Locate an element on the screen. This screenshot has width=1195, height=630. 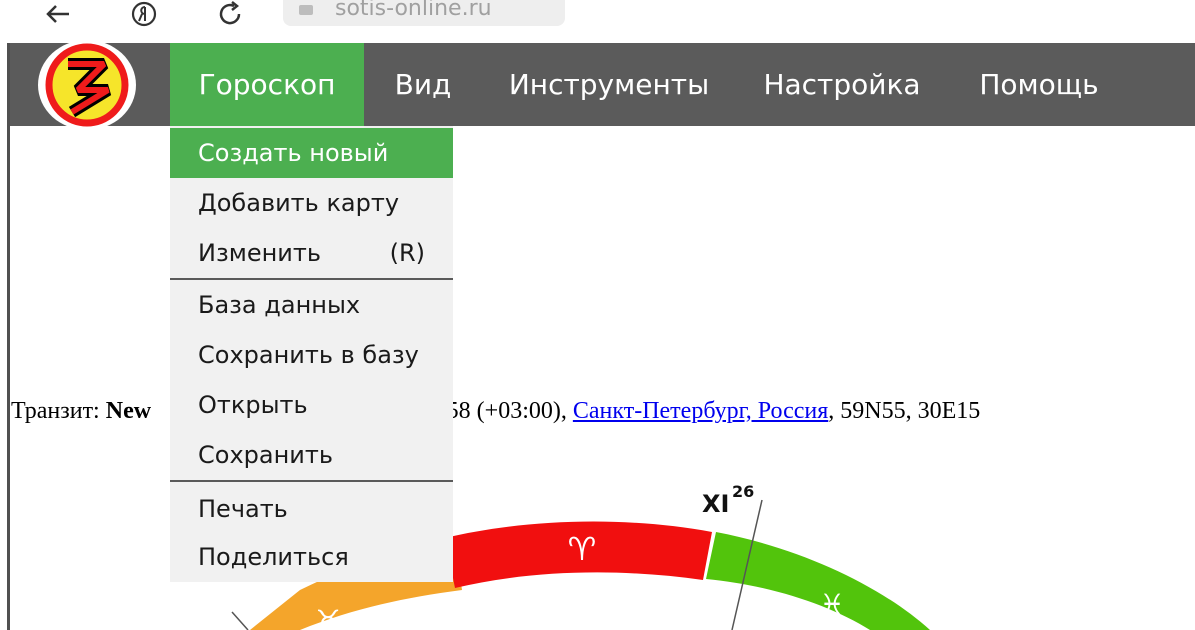
aries-glyph: ♈ is located at coordinates (582, 549).